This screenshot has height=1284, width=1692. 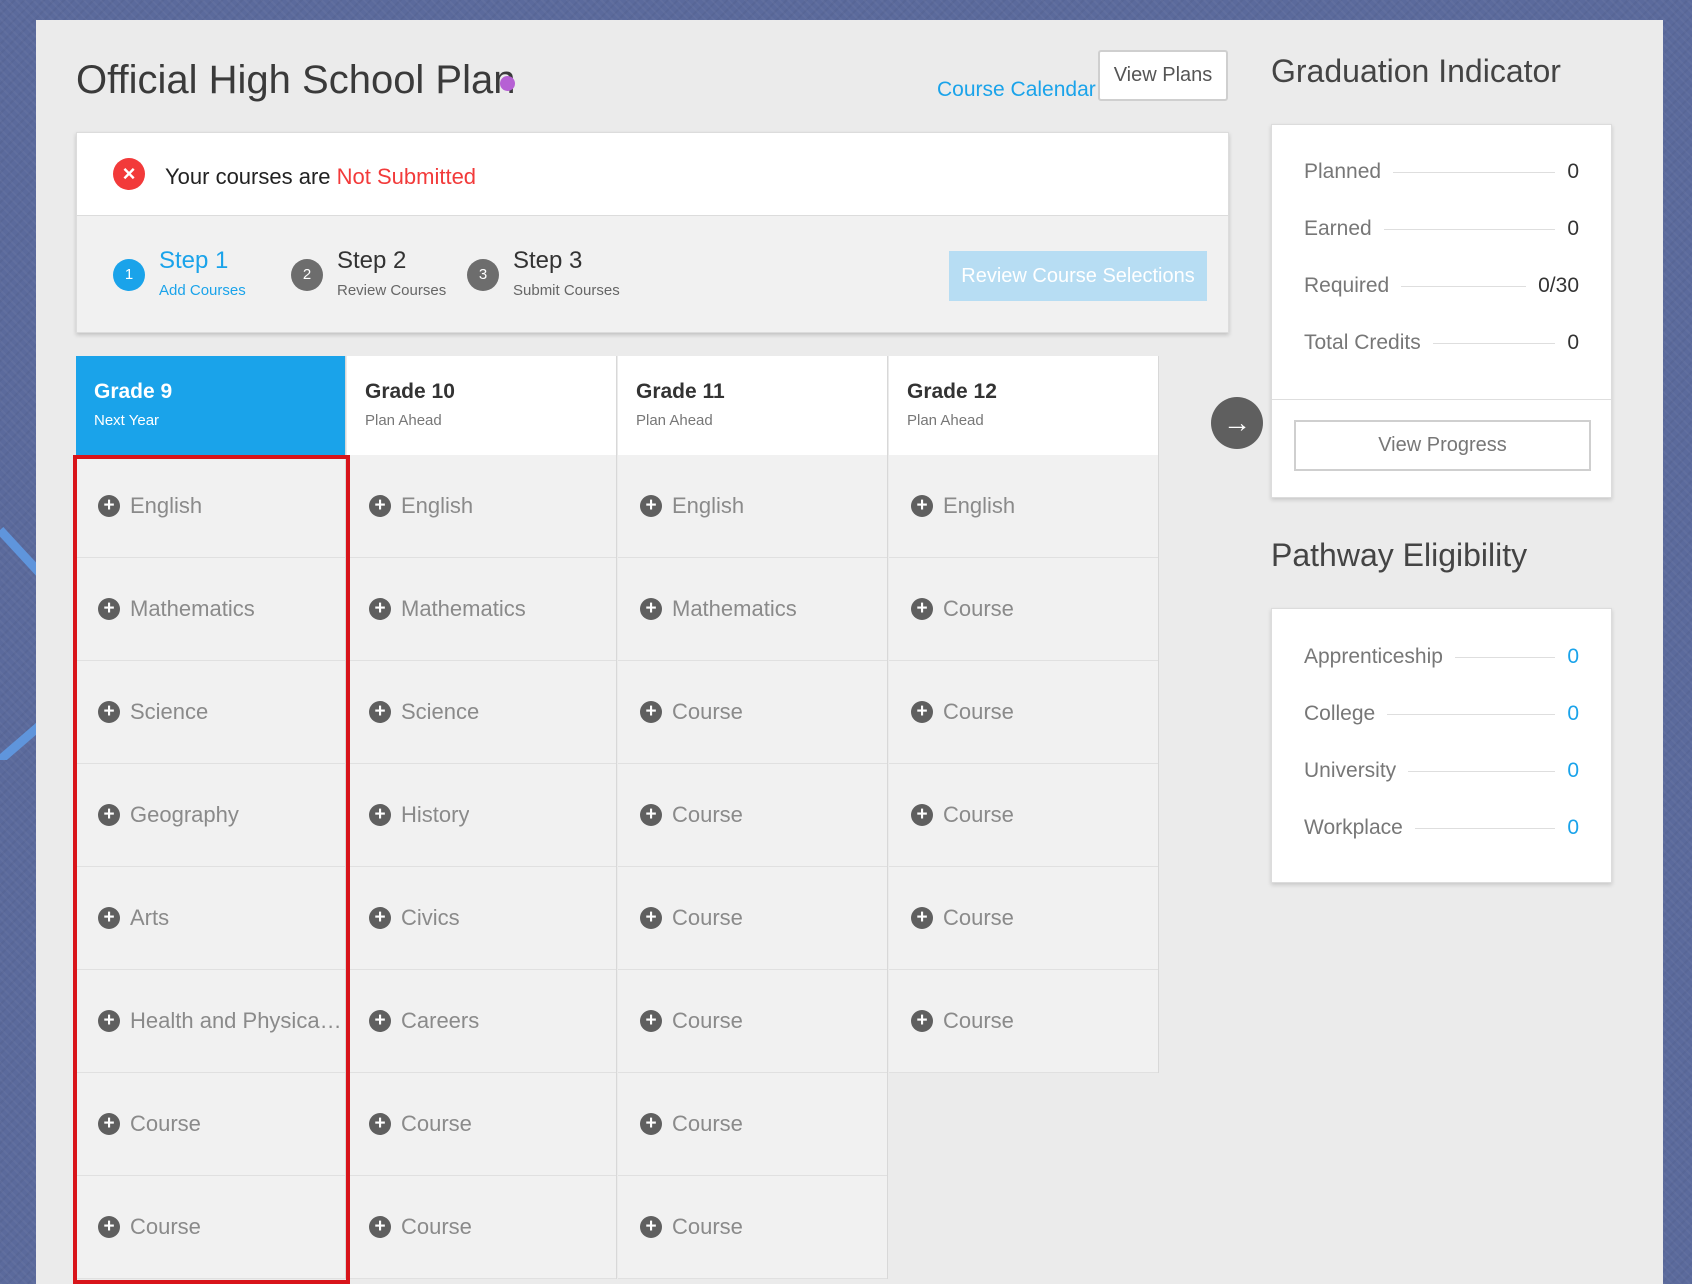 I want to click on add-course-slot: + Health and Physical Education, so click(x=210, y=1021).